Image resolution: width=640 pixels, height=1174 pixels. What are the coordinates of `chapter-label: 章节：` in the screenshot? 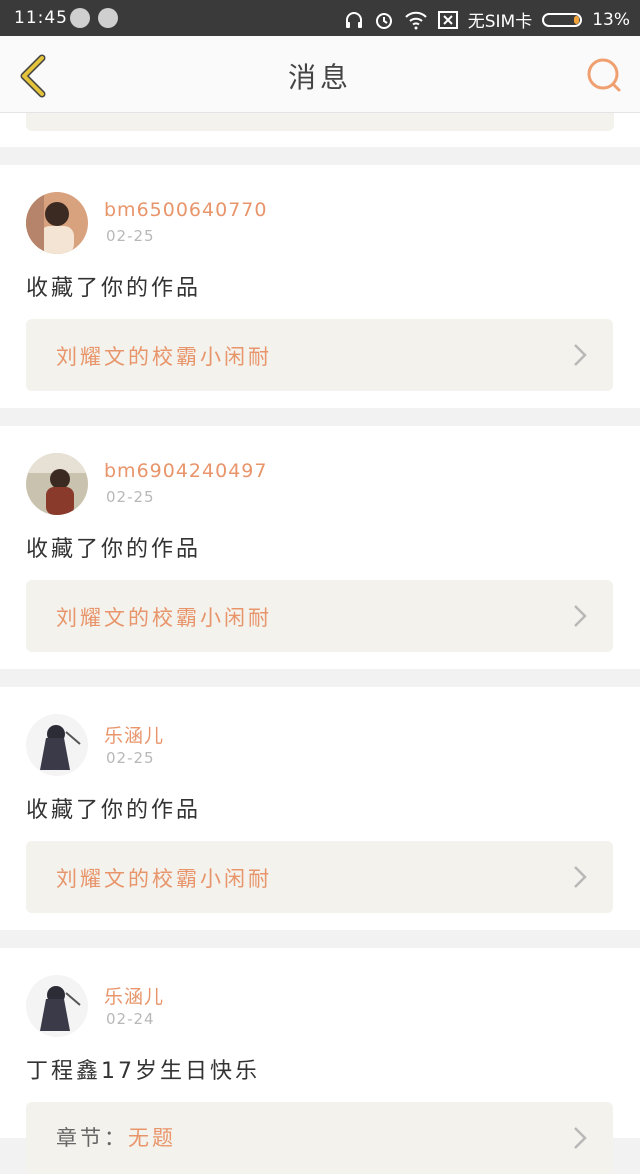 It's located at (92, 1138).